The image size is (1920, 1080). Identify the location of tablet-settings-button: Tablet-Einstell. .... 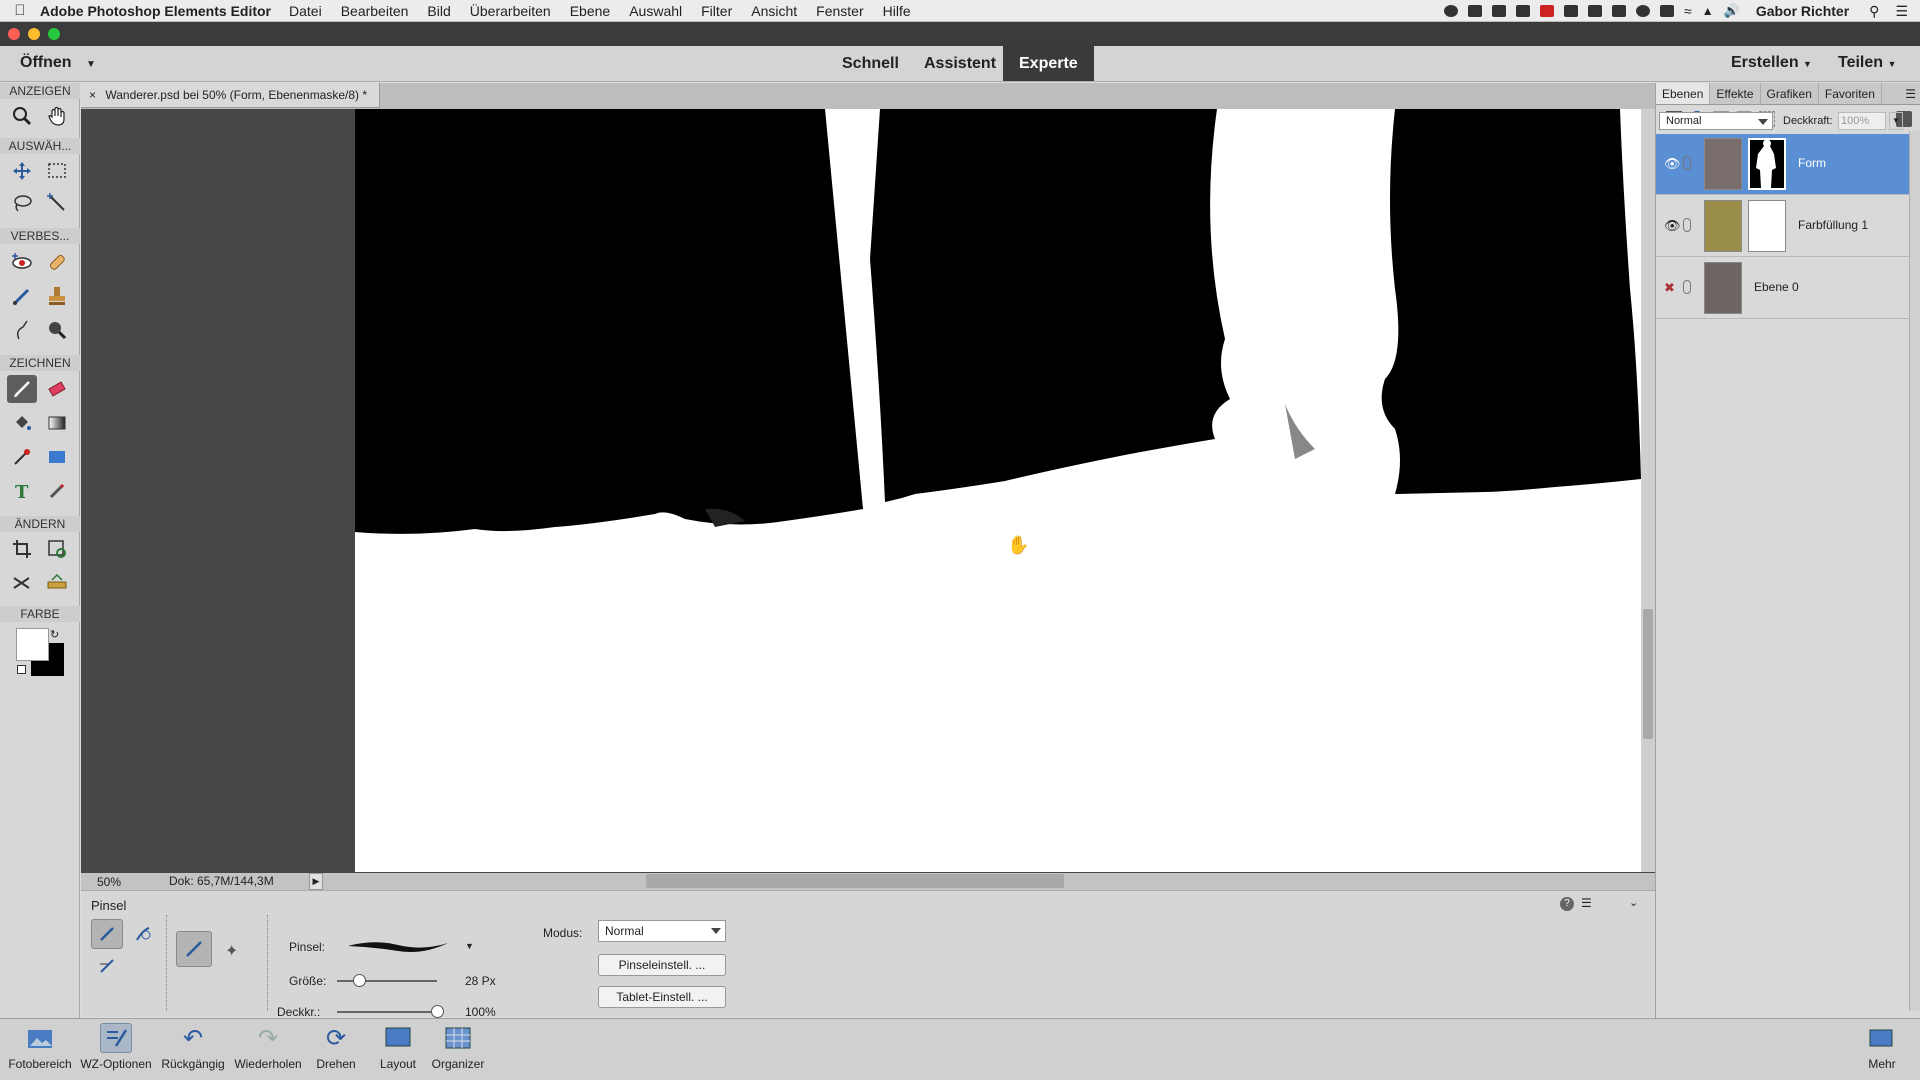
(662, 997).